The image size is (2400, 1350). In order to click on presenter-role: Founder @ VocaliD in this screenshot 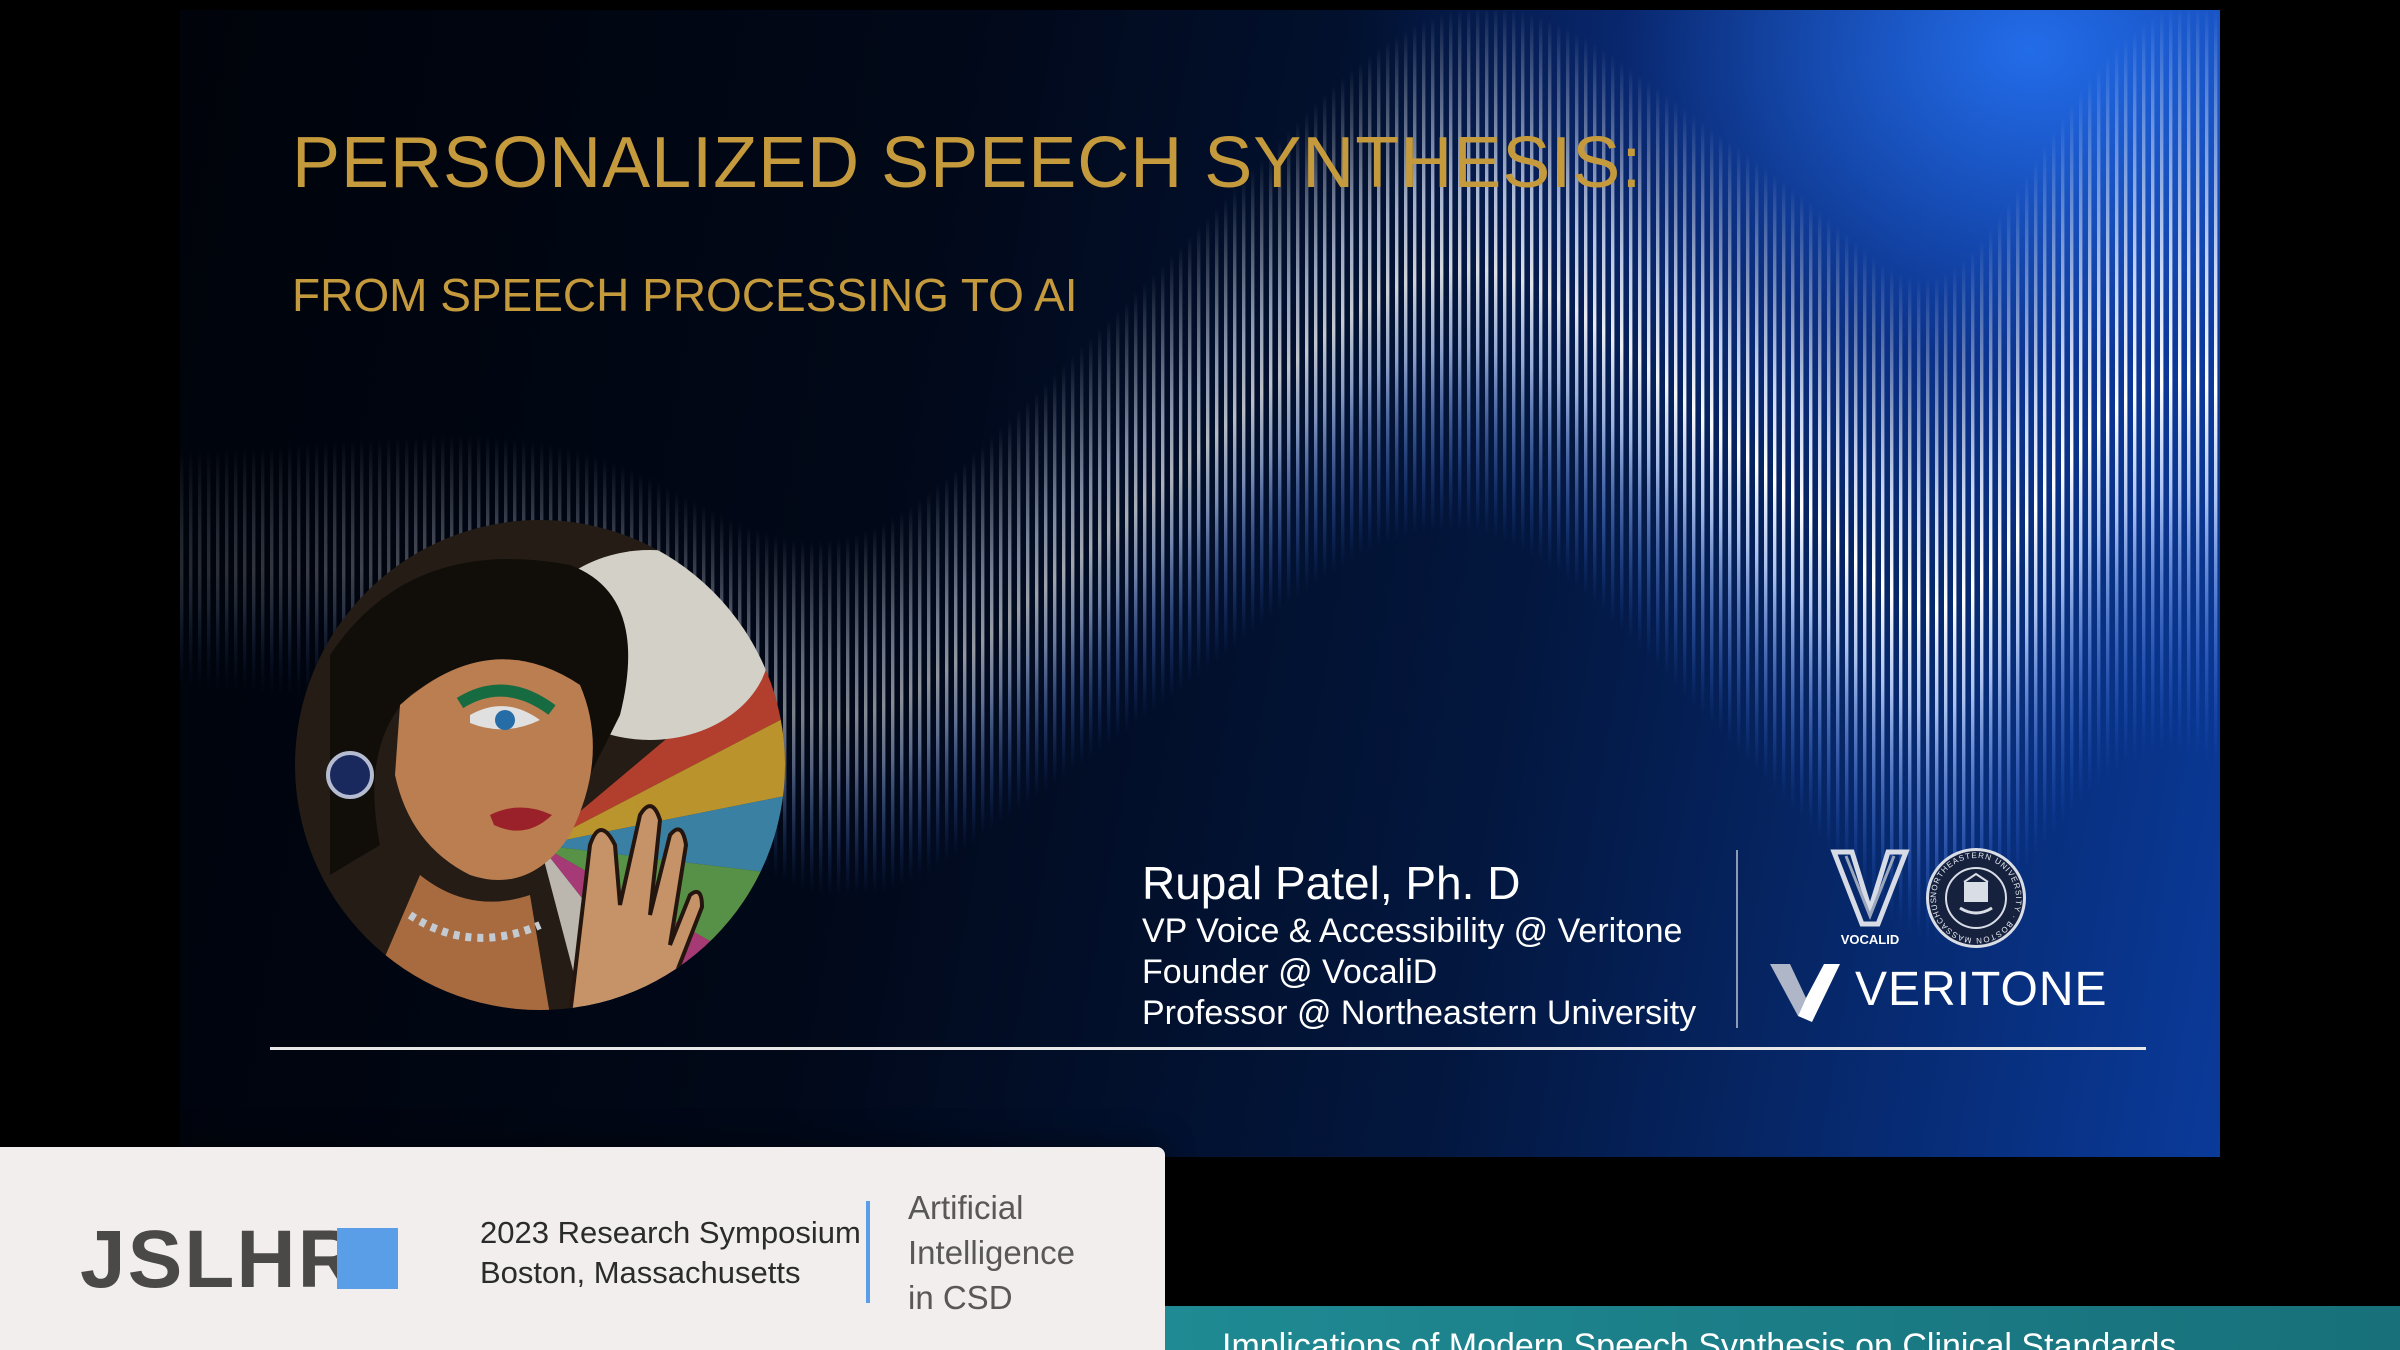, I will do `click(1290, 972)`.